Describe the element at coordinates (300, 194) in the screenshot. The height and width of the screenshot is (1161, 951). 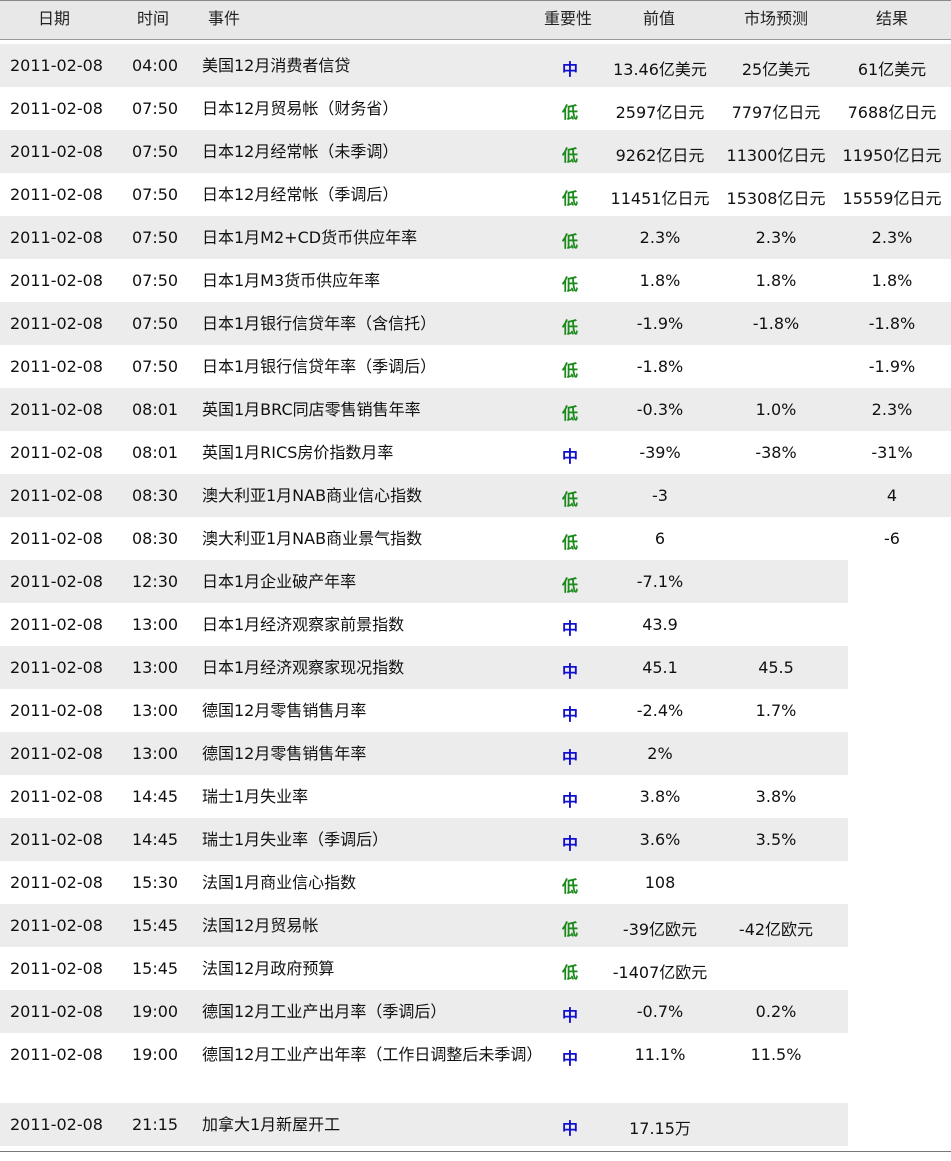
I see `cell-event: 日本12月经常帐（季调后）` at that location.